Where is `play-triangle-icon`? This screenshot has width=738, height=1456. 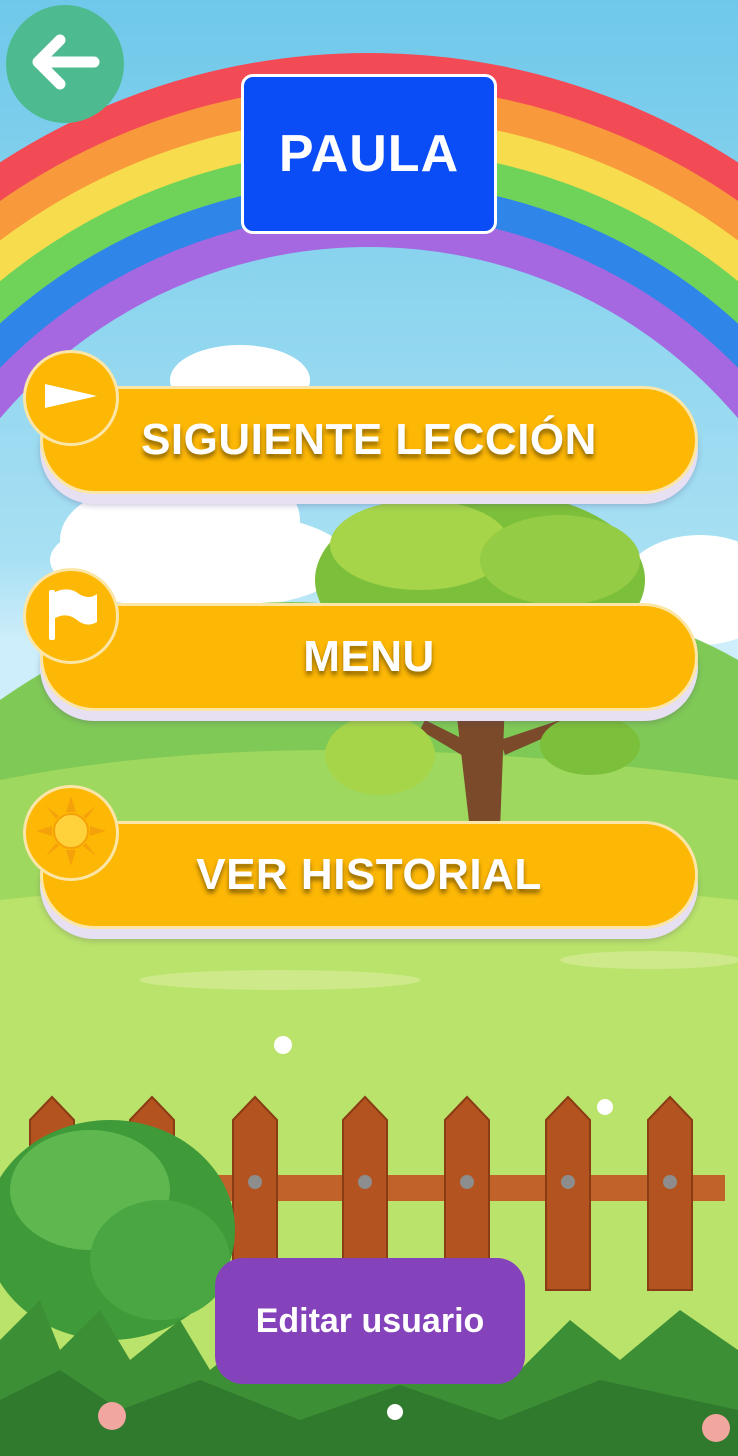
play-triangle-icon is located at coordinates (71, 398).